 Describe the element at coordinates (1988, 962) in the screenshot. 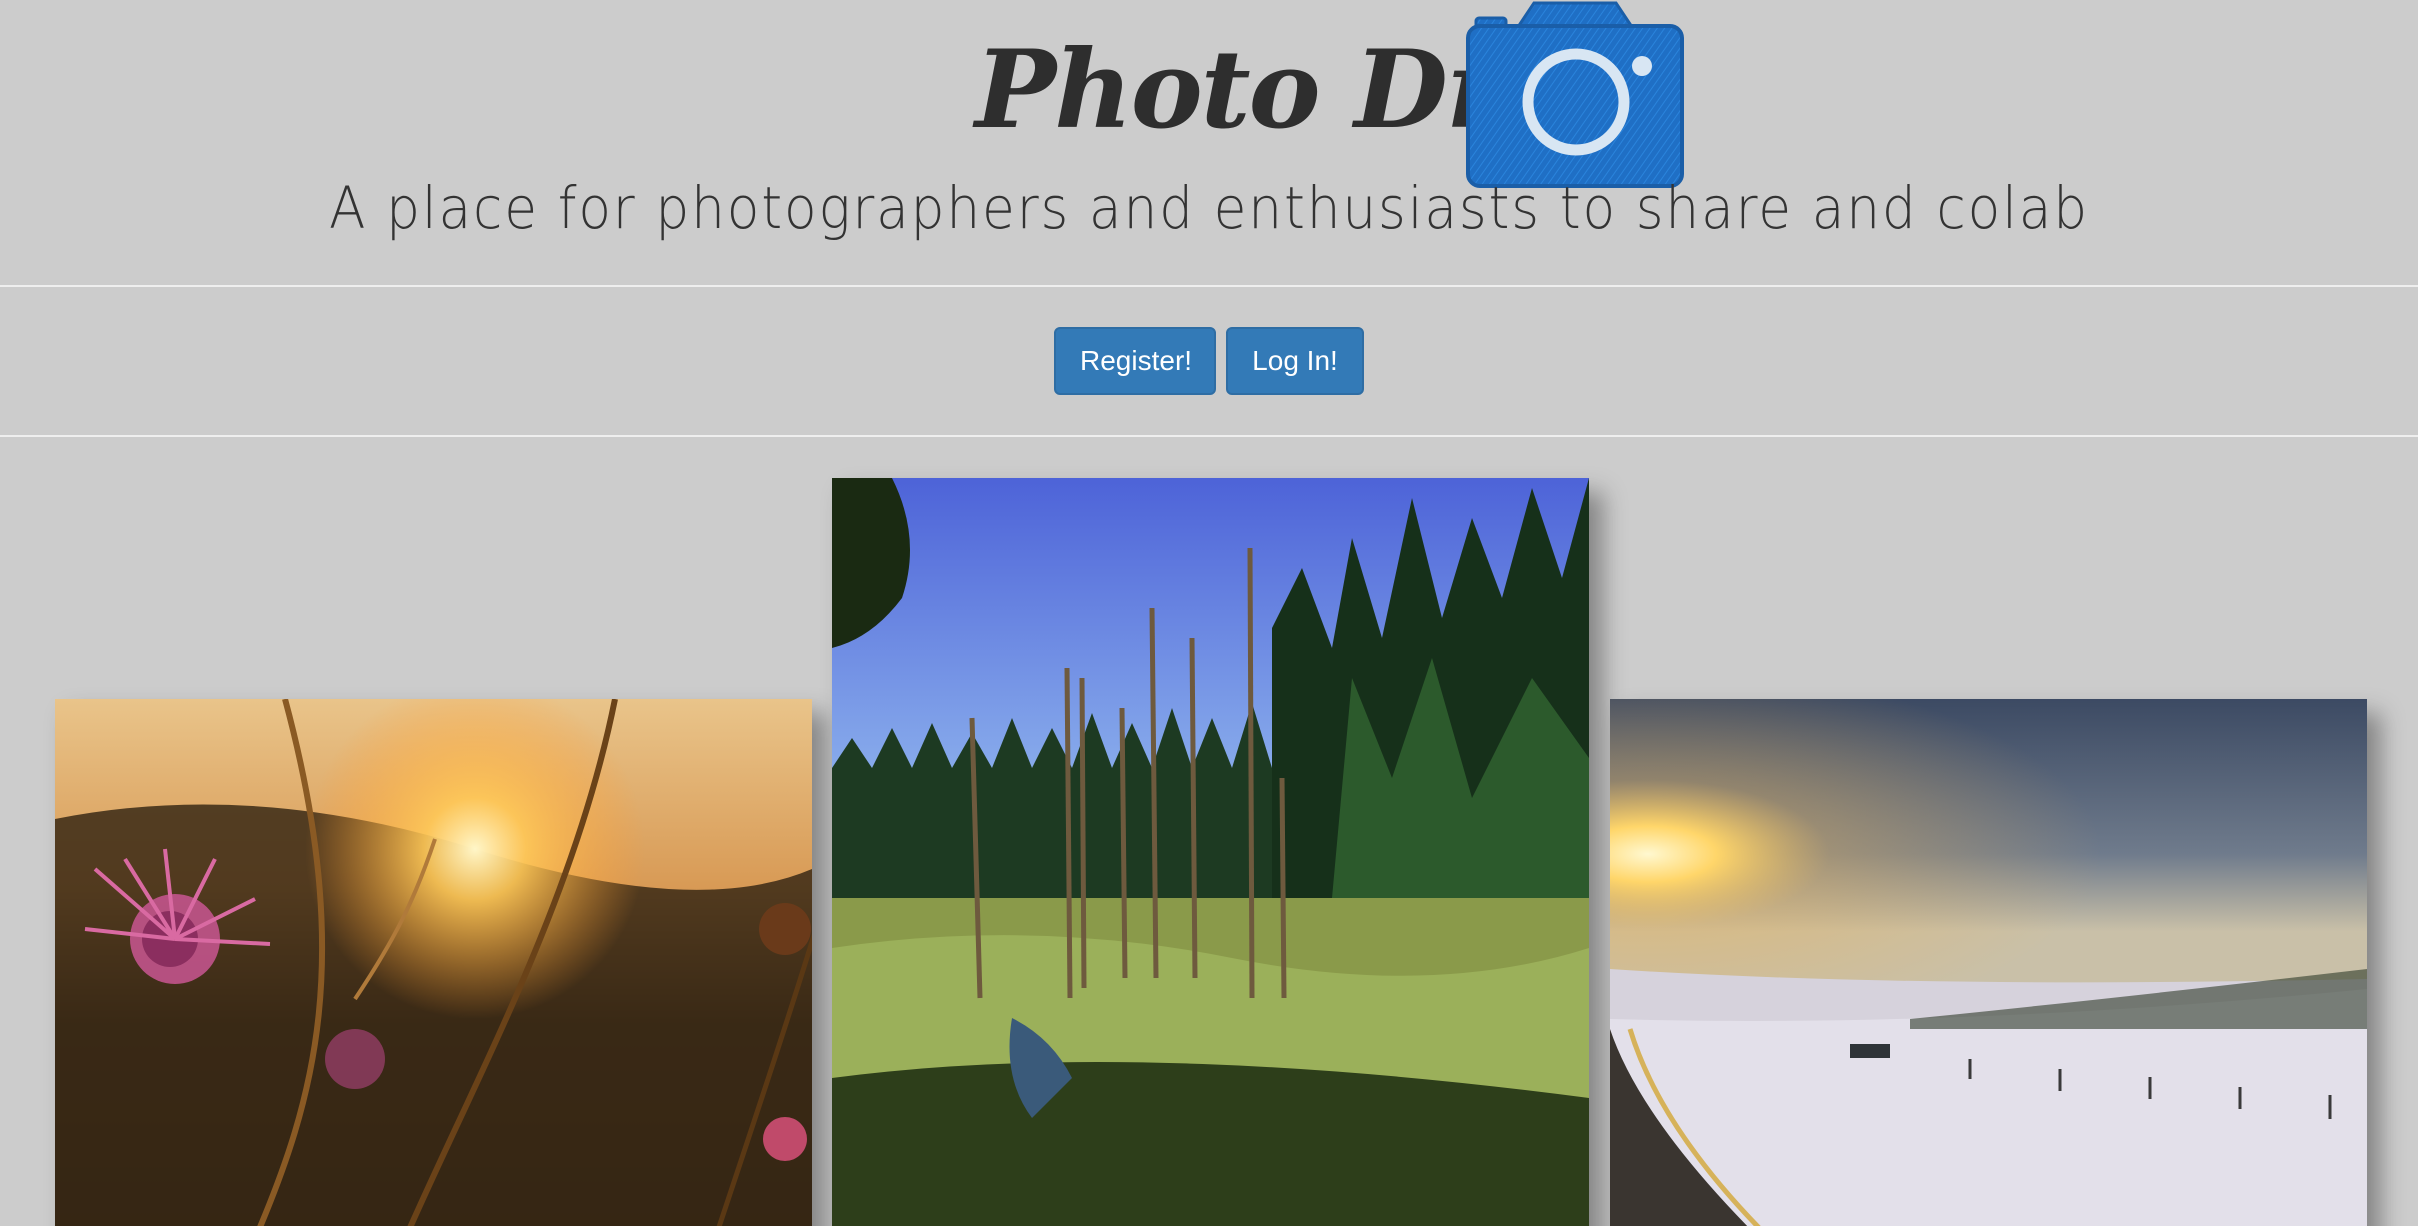

I see `snowy-road-photo` at that location.